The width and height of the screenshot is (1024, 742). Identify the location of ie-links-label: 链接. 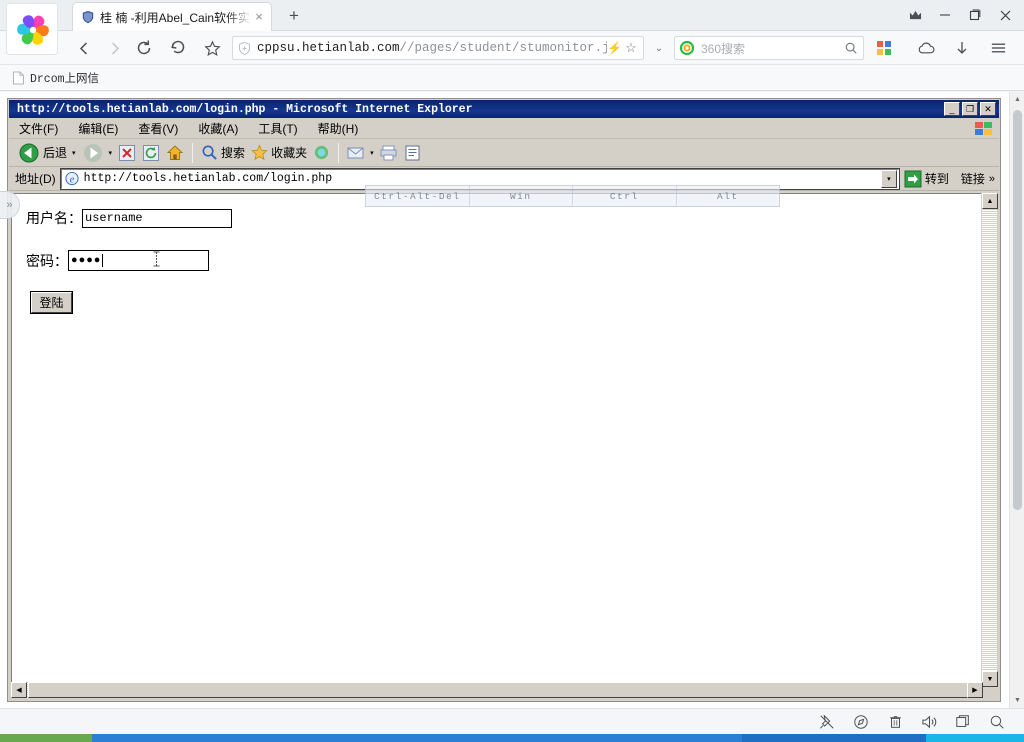
(970, 178).